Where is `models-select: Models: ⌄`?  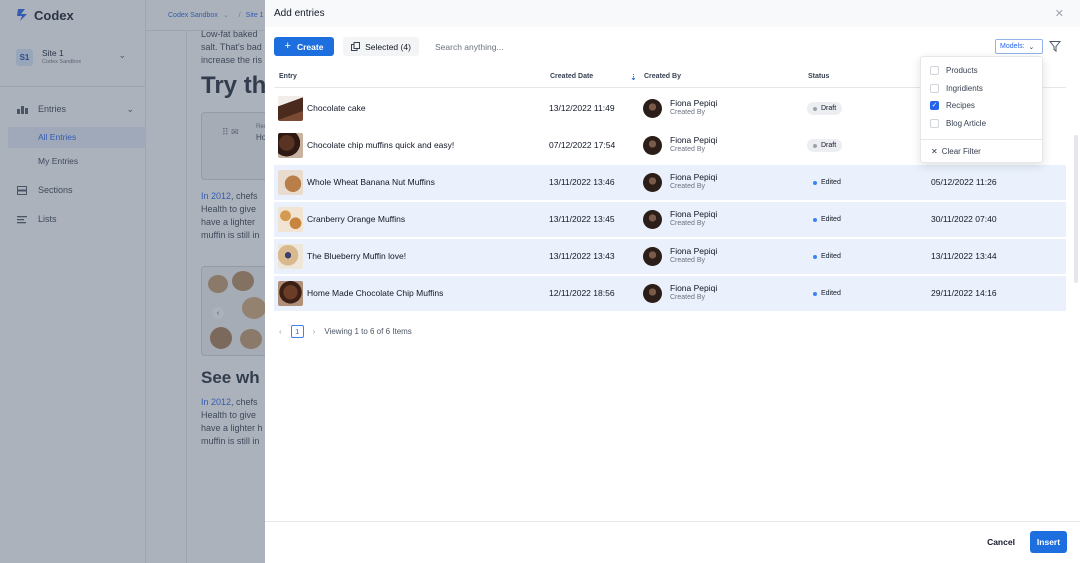
models-select: Models: ⌄ is located at coordinates (1019, 46).